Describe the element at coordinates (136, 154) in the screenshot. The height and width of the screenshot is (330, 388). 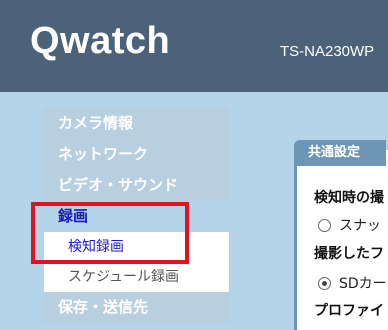
I see `sidebar-item-network: ネットワーク` at that location.